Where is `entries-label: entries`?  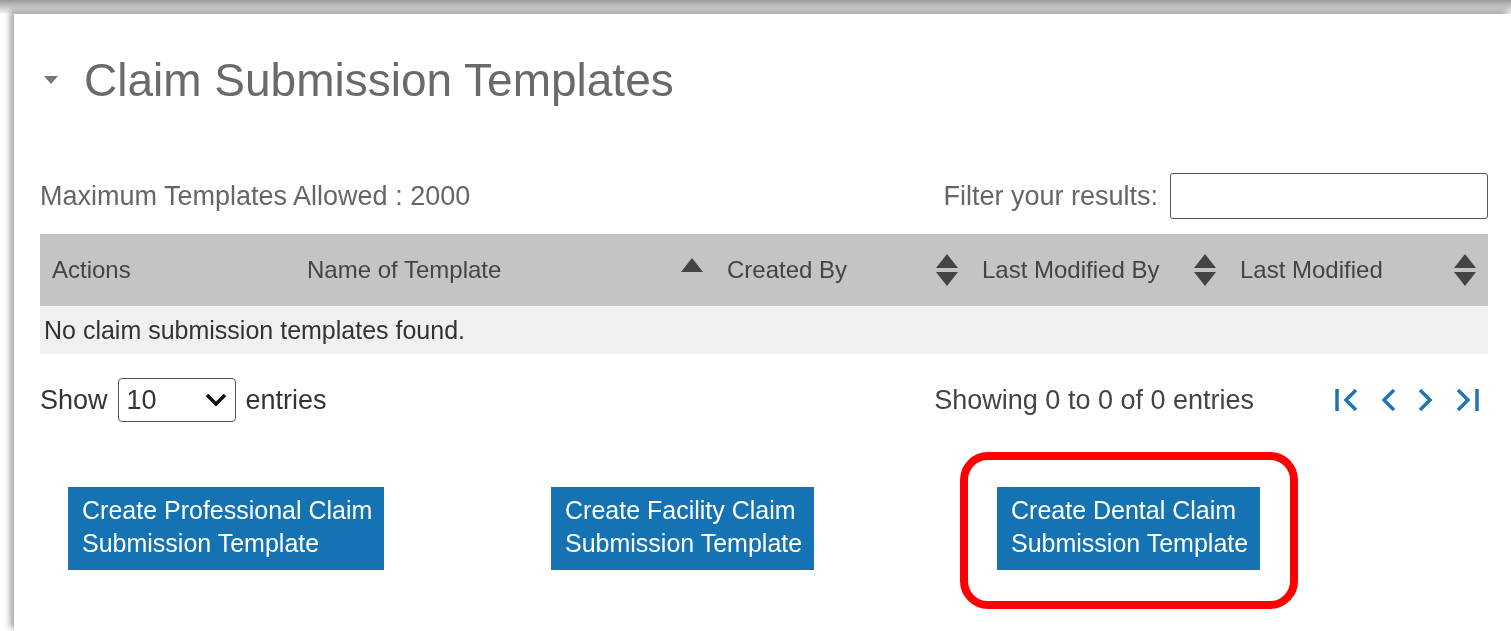 entries-label: entries is located at coordinates (286, 400).